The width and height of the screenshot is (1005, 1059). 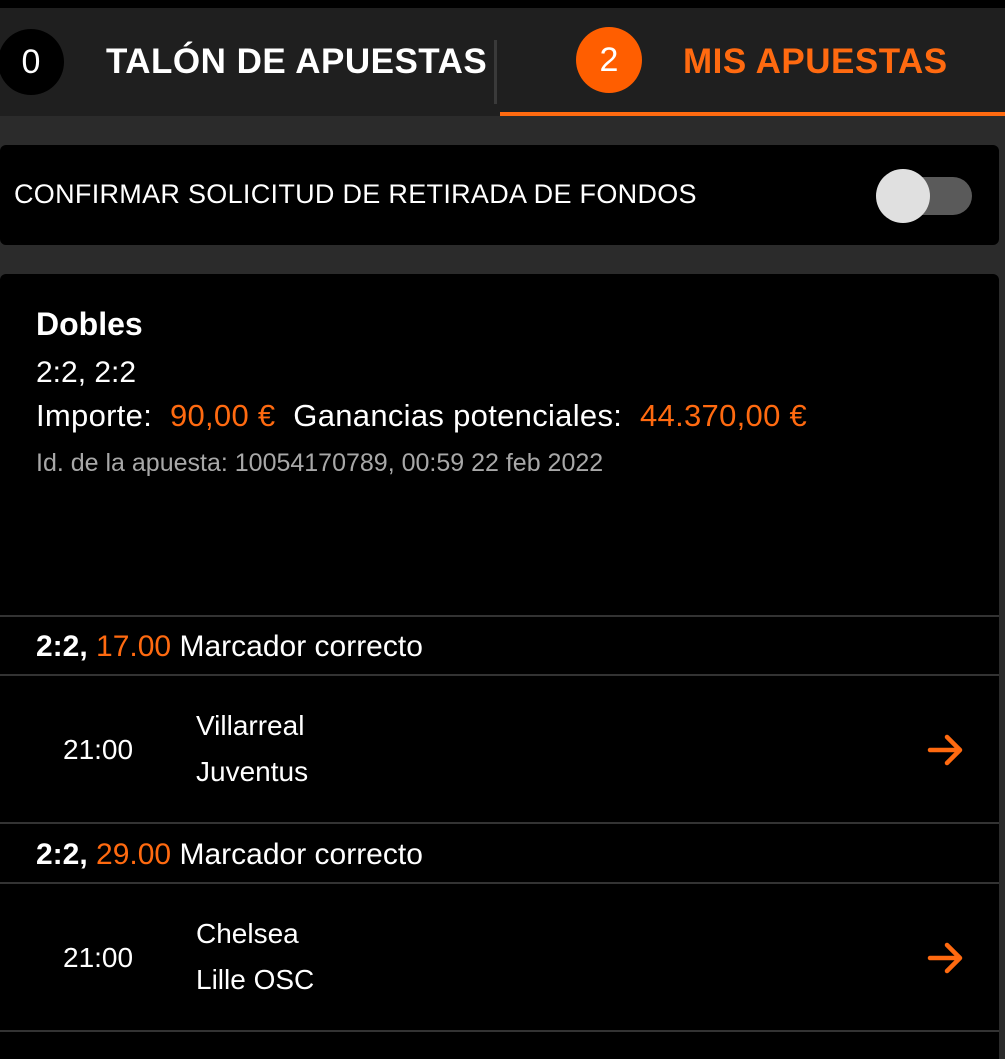 What do you see at coordinates (89, 324) in the screenshot?
I see `bet-type: Dobles` at bounding box center [89, 324].